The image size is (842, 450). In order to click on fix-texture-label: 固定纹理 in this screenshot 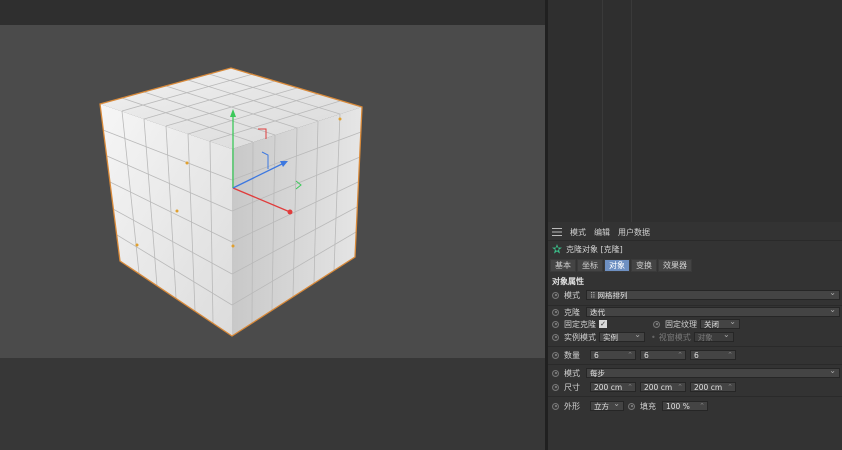, I will do `click(681, 324)`.